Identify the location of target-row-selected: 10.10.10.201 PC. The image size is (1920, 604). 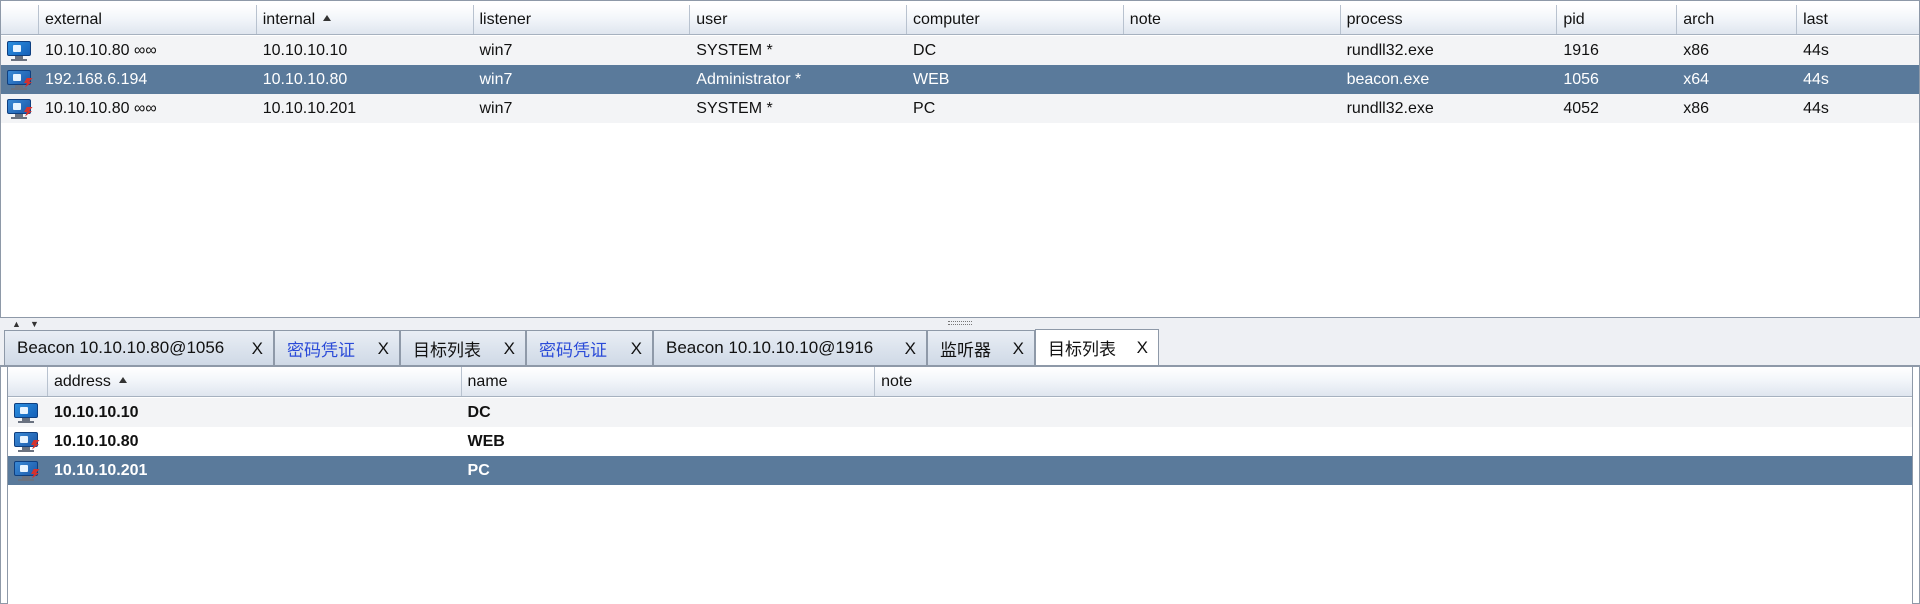
(960, 470).